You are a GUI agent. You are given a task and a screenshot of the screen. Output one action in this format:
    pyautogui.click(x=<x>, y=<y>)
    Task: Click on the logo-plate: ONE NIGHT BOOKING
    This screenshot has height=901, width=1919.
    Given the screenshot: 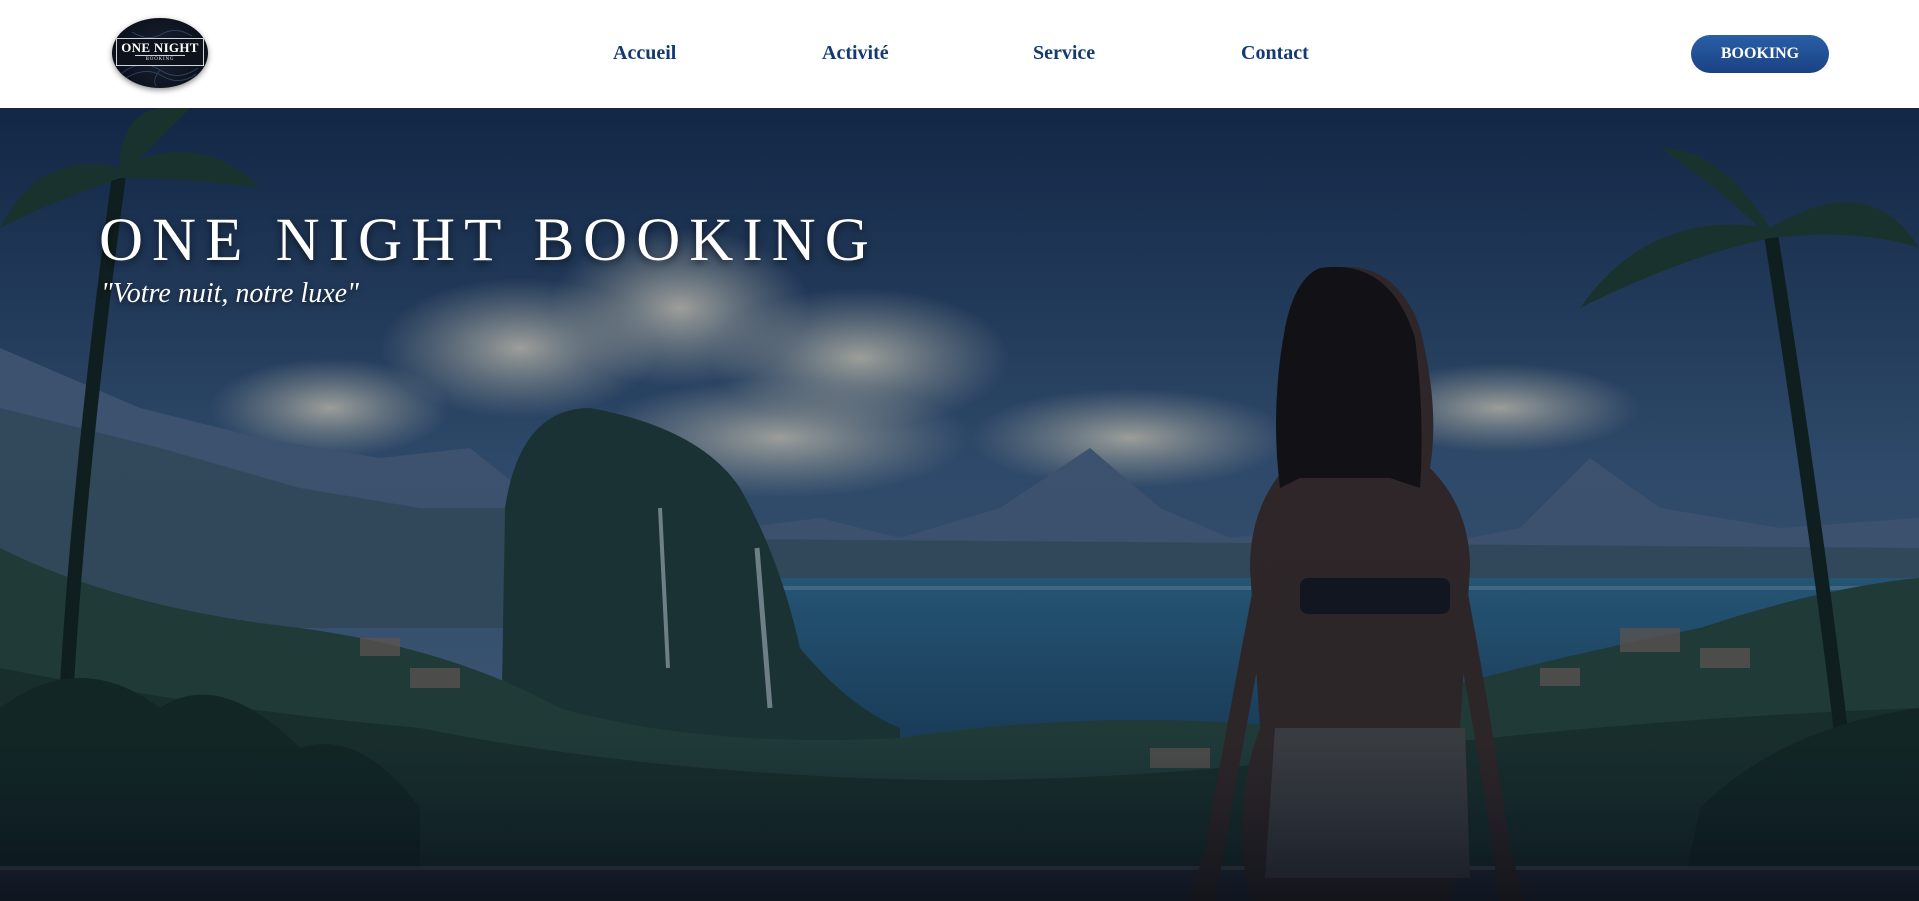 What is the action you would take?
    pyautogui.click(x=160, y=52)
    